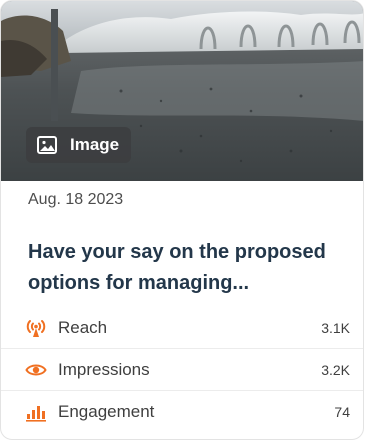  I want to click on eye-icon, so click(36, 370).